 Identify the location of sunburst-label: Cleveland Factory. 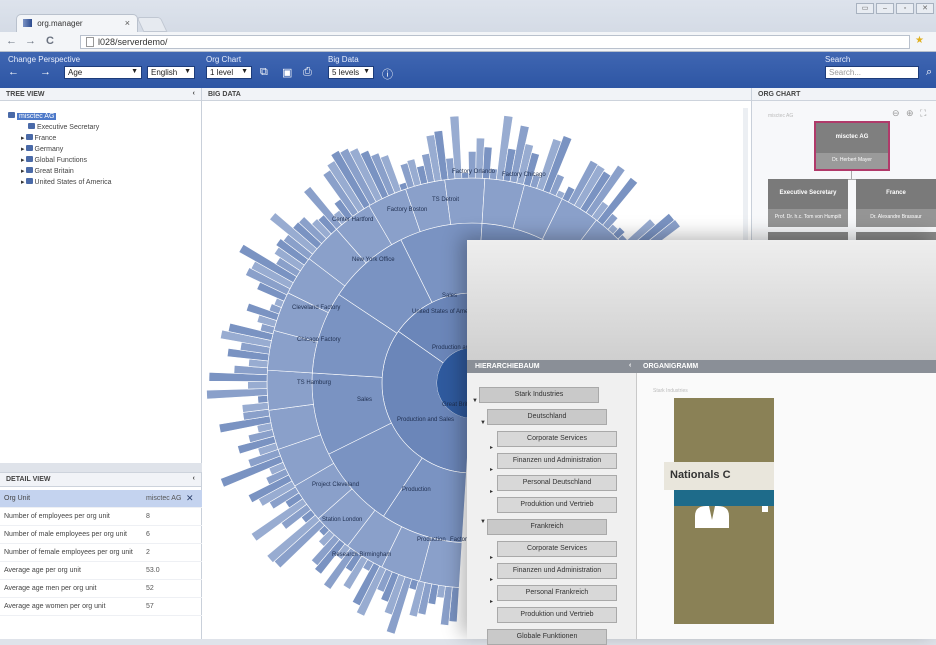
(316, 308).